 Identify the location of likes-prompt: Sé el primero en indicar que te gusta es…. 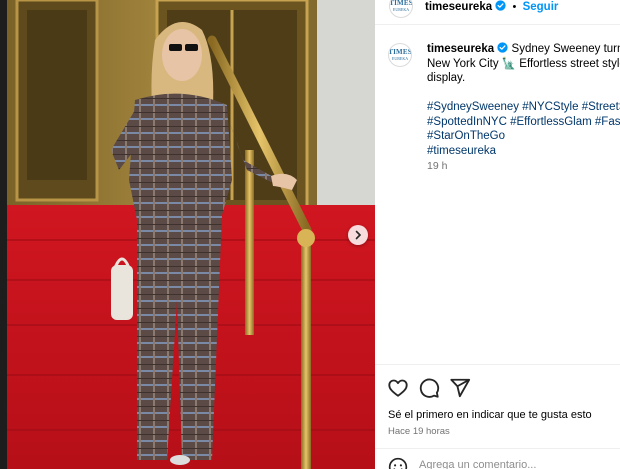
(490, 415).